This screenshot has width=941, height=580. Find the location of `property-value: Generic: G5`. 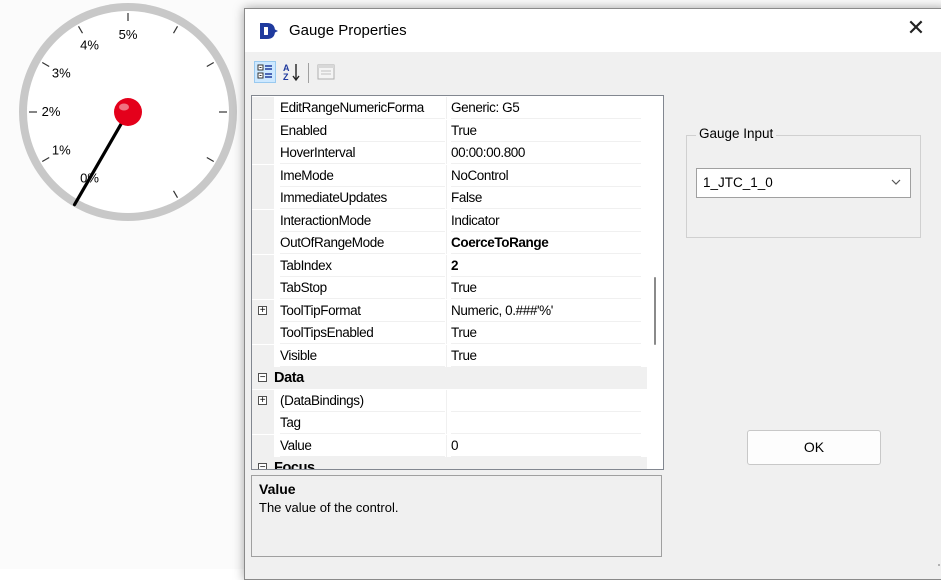

property-value: Generic: G5 is located at coordinates (546, 108).